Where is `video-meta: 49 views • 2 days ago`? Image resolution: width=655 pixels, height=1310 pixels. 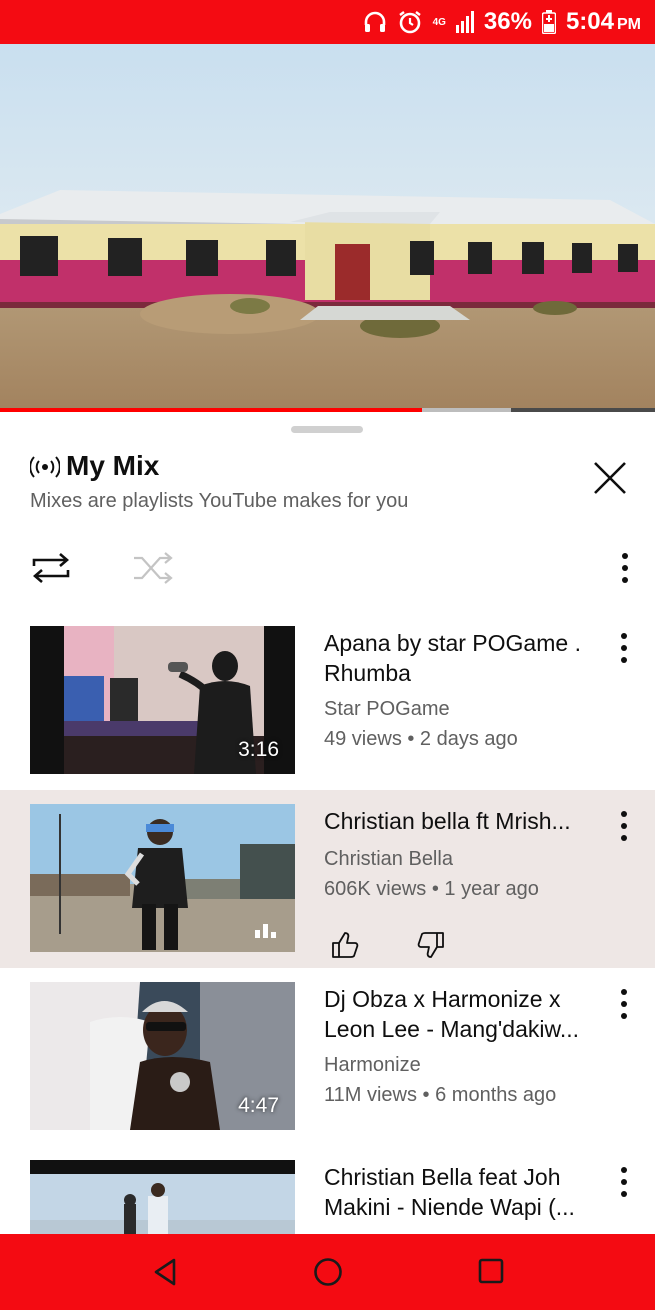
video-meta: 49 views • 2 days ago is located at coordinates (421, 739).